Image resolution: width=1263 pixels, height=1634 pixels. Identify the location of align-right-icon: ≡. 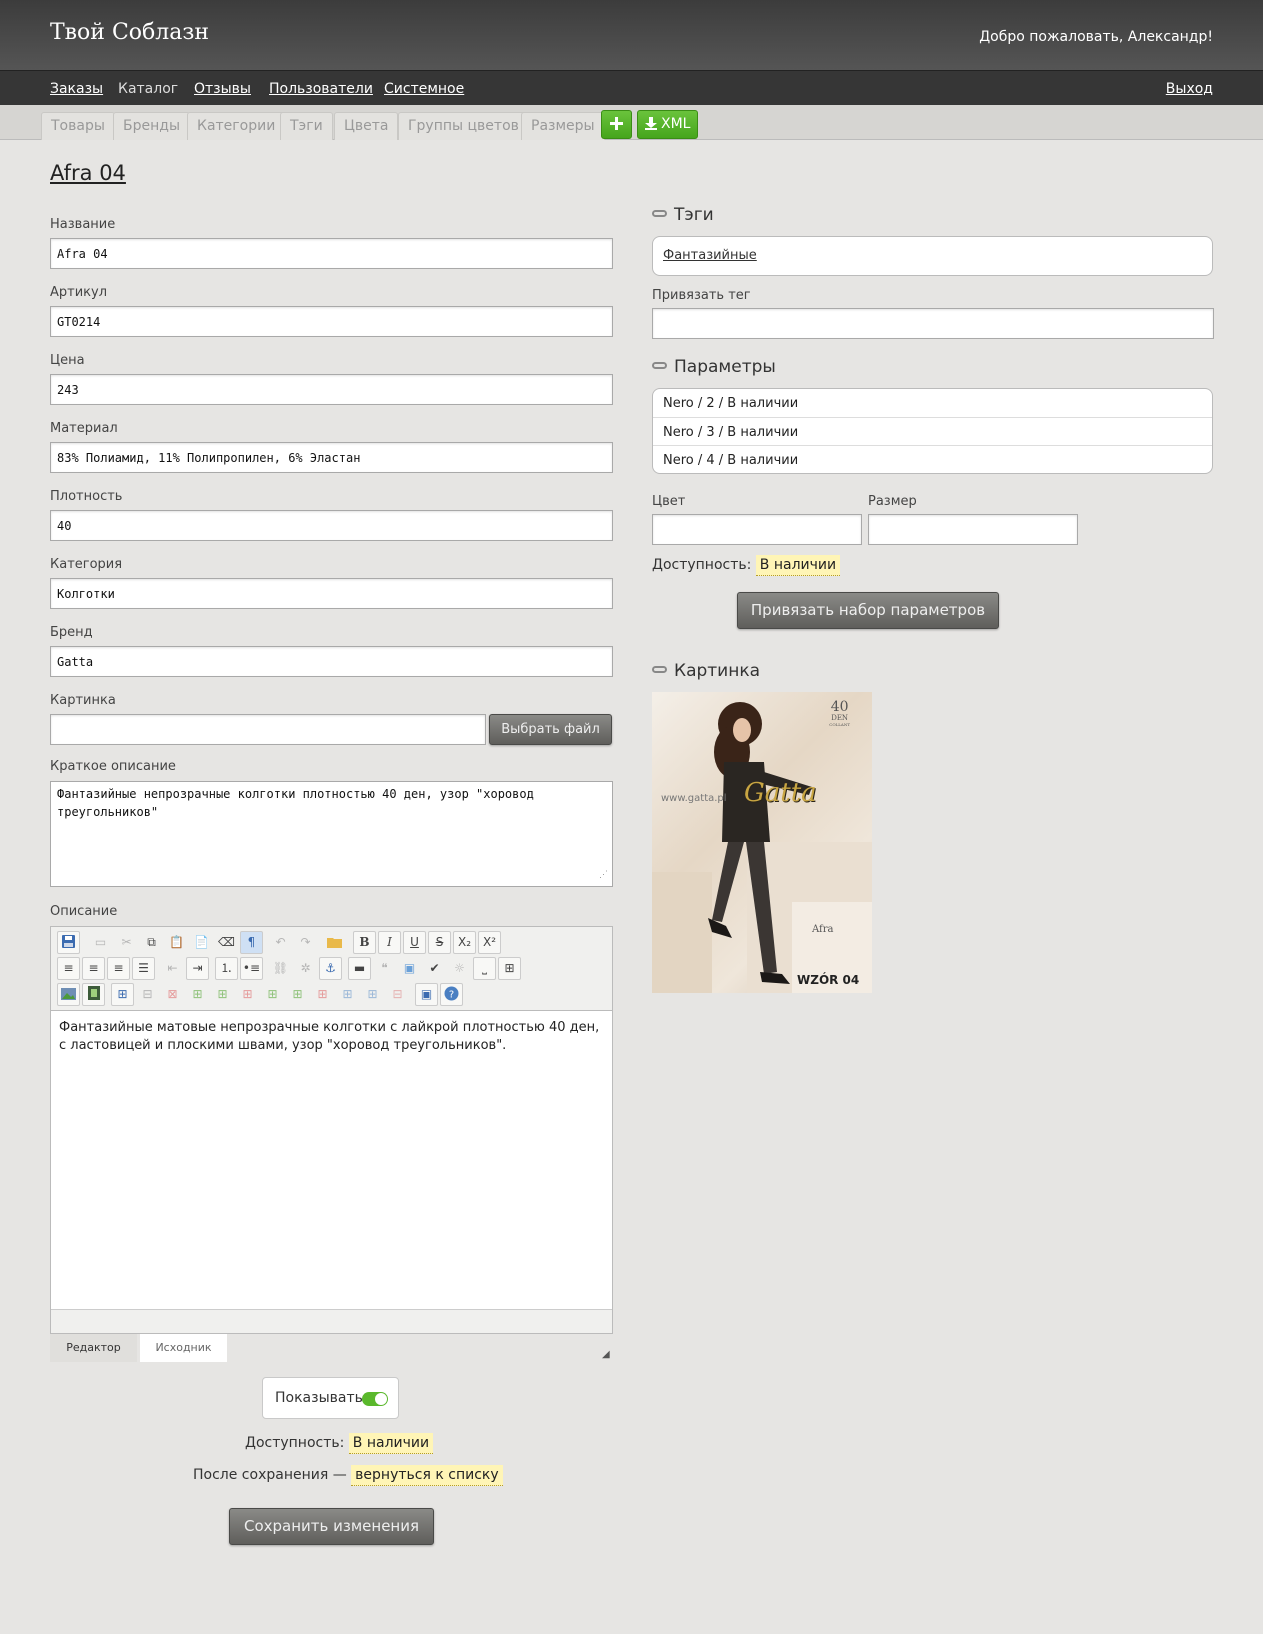
(118, 968).